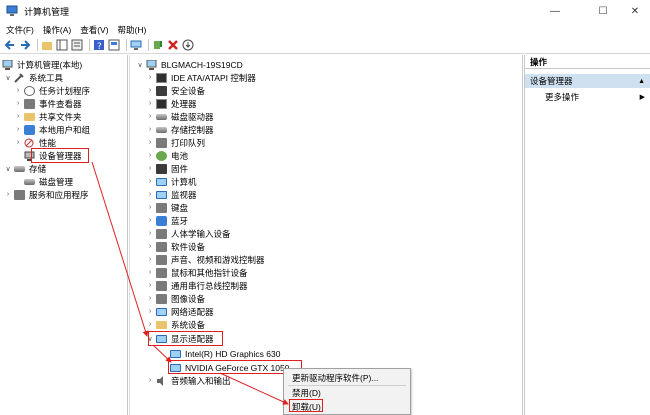  What do you see at coordinates (306, 393) in the screenshot?
I see `menu-disable: 禁用(D)` at bounding box center [306, 393].